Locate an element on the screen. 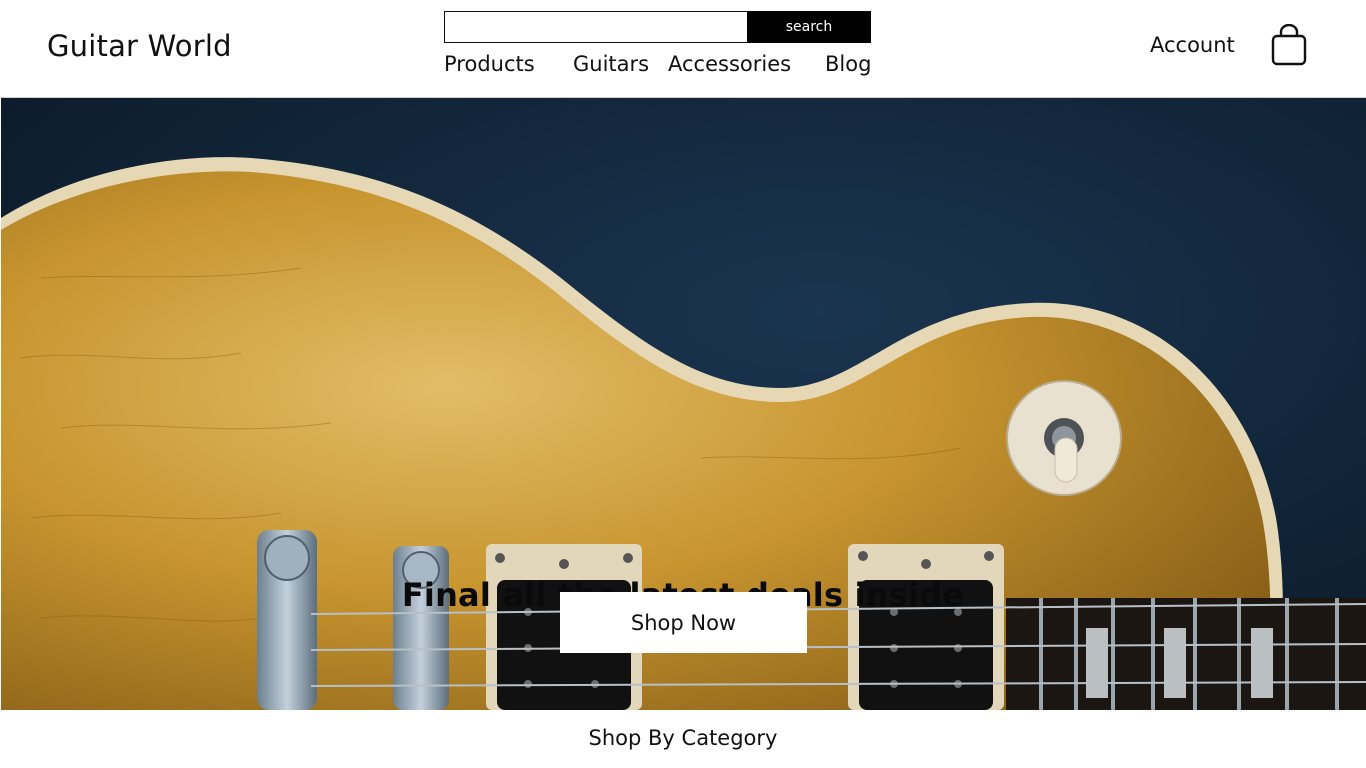 This screenshot has width=1366, height=768. nav-item-products: Products is located at coordinates (489, 64).